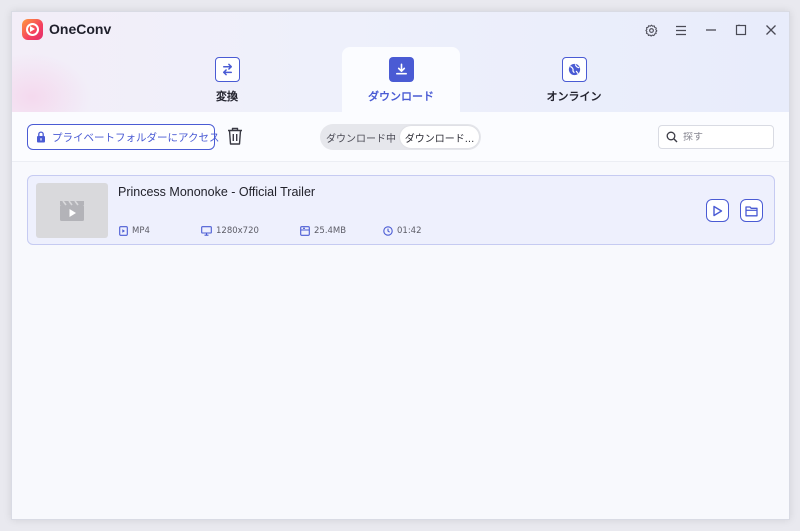 Image resolution: width=800 pixels, height=531 pixels. What do you see at coordinates (227, 69) in the screenshot?
I see `convert-icon` at bounding box center [227, 69].